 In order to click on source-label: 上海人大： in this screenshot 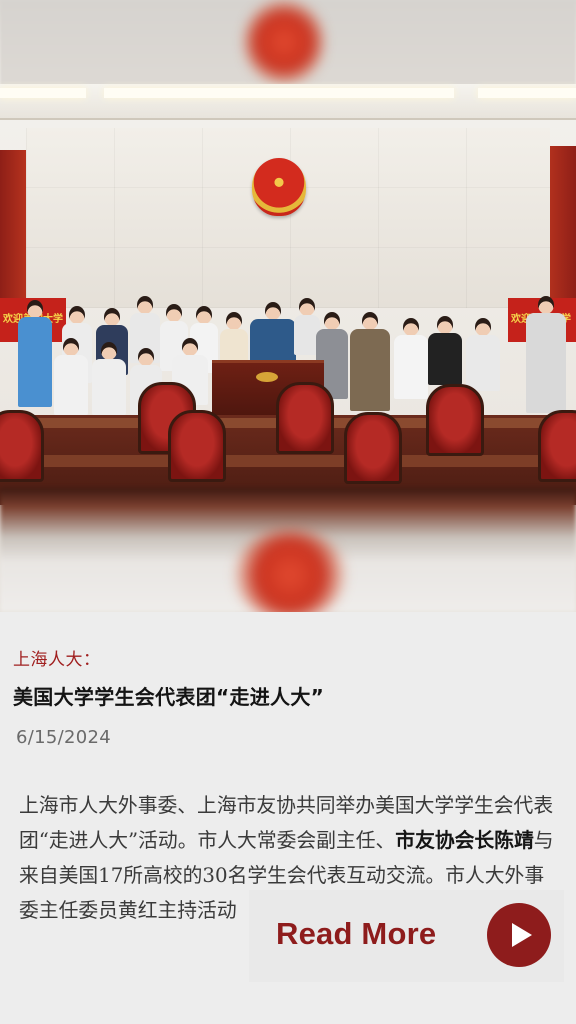, I will do `click(57, 660)`.